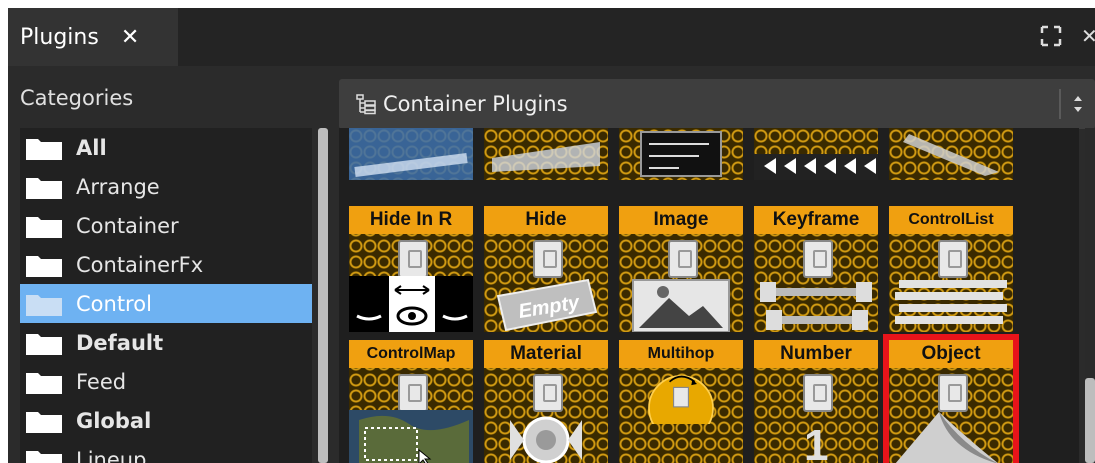 This screenshot has width=1095, height=463. I want to click on category-scrollbar, so click(323, 295).